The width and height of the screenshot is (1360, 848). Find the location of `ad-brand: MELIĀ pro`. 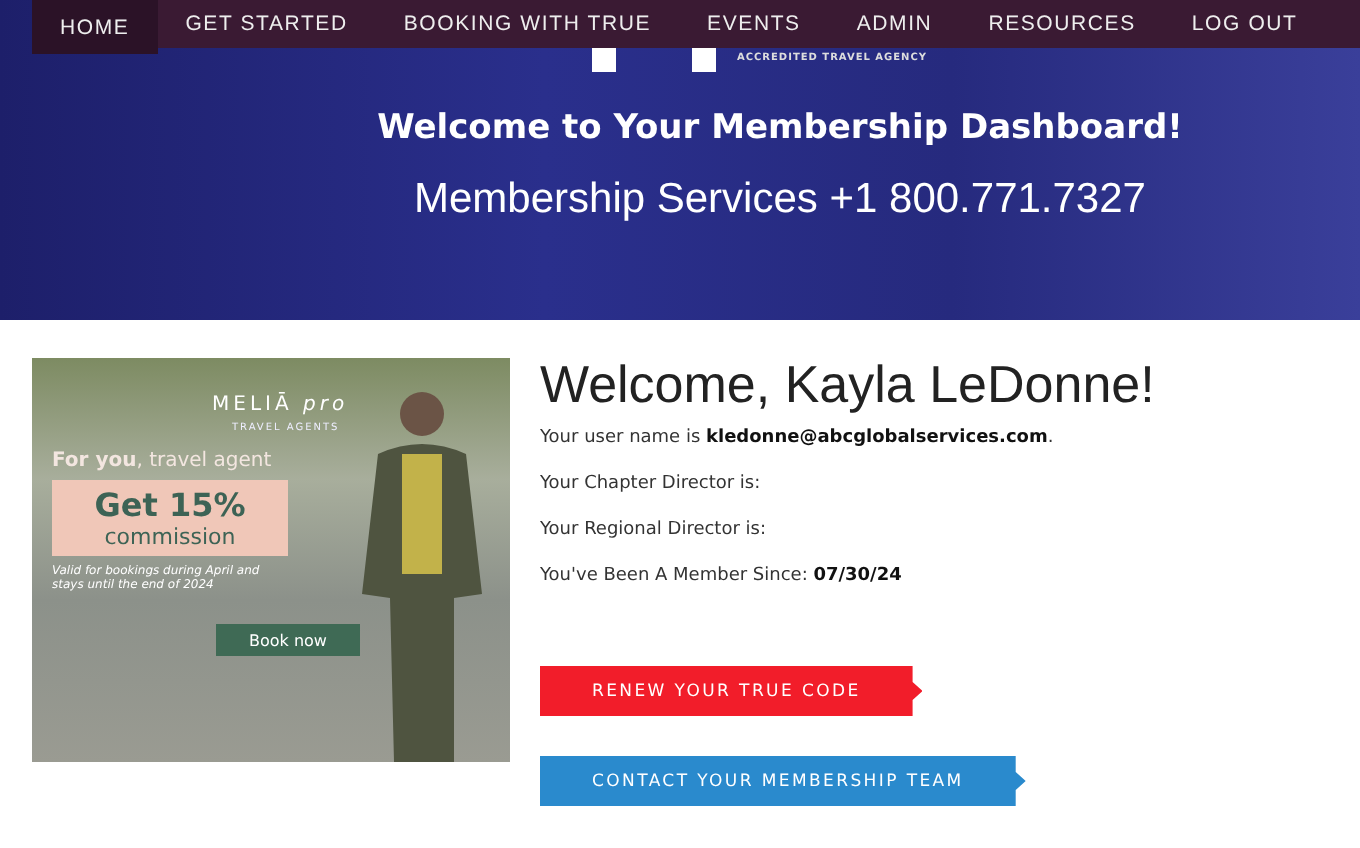

ad-brand: MELIĀ pro is located at coordinates (281, 405).